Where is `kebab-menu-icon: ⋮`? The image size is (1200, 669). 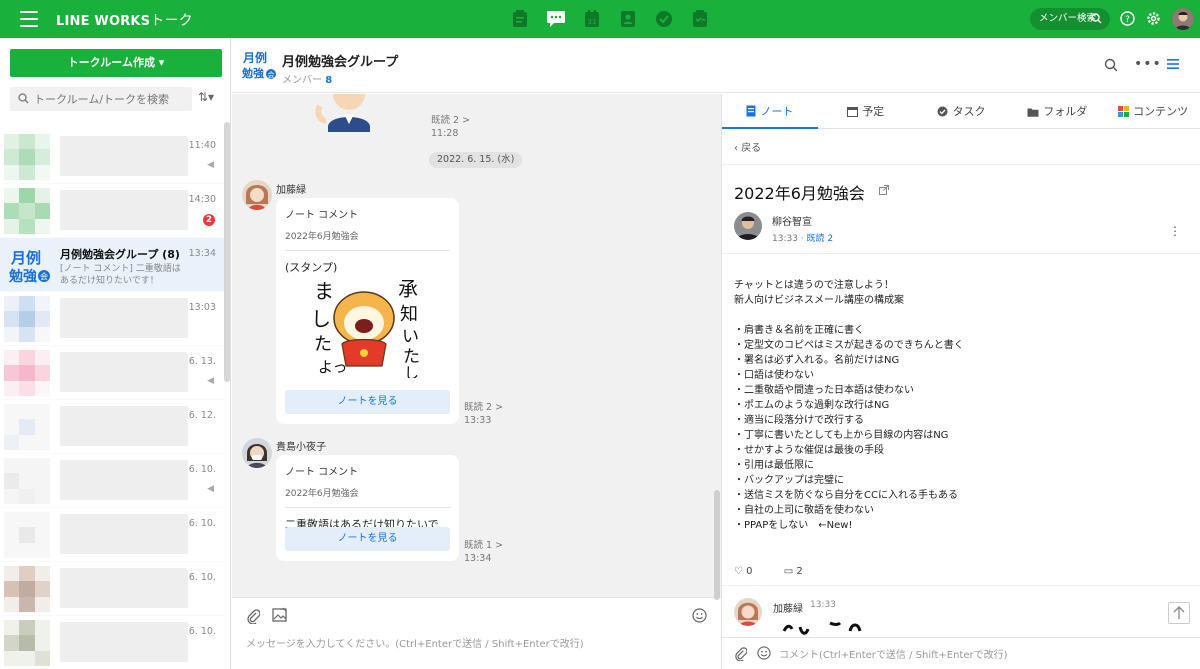
kebab-menu-icon: ⋮ is located at coordinates (1175, 231).